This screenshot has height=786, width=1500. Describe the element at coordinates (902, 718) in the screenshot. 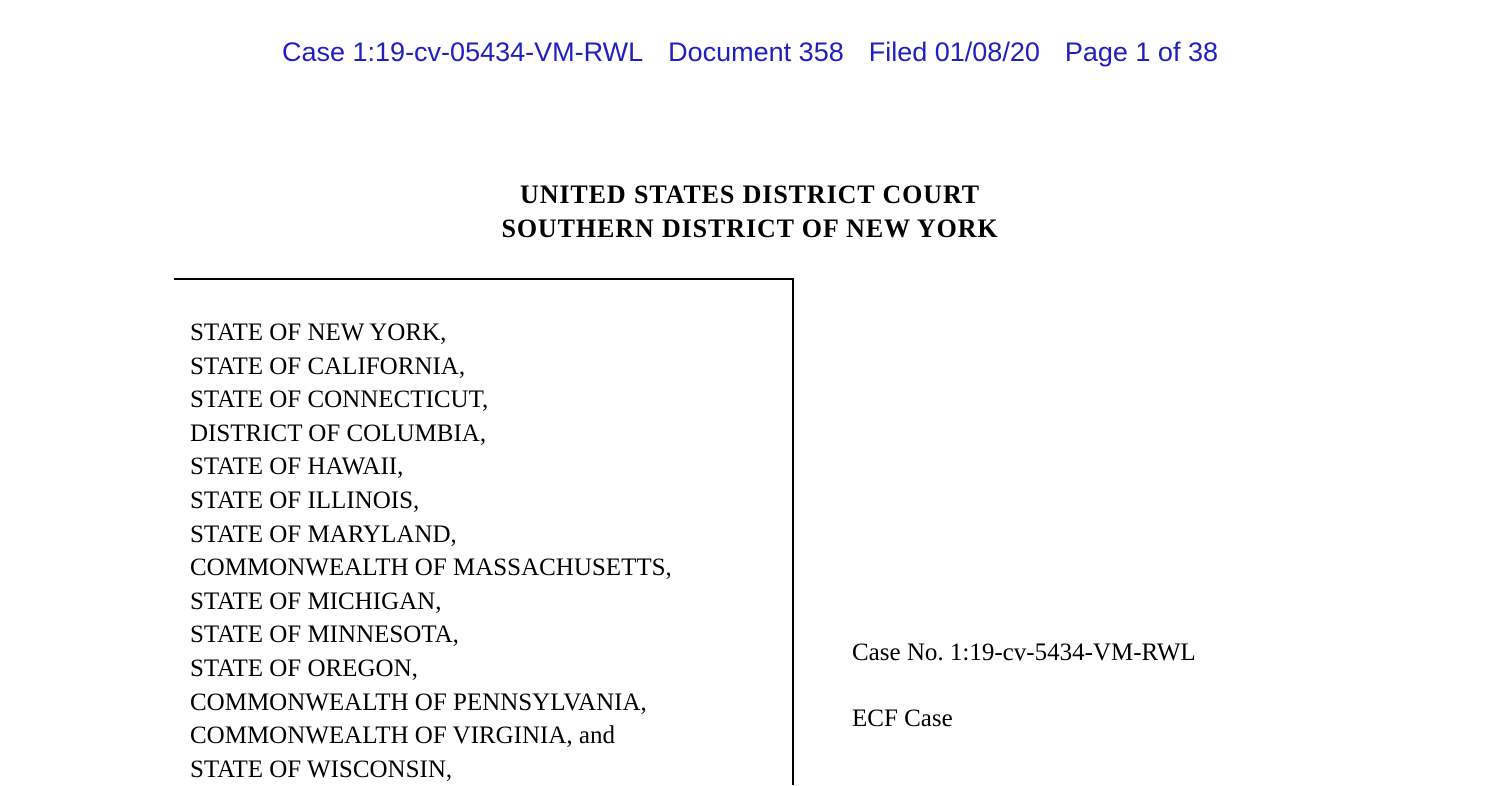

I see `ecf-case-designation: ECF Case` at that location.